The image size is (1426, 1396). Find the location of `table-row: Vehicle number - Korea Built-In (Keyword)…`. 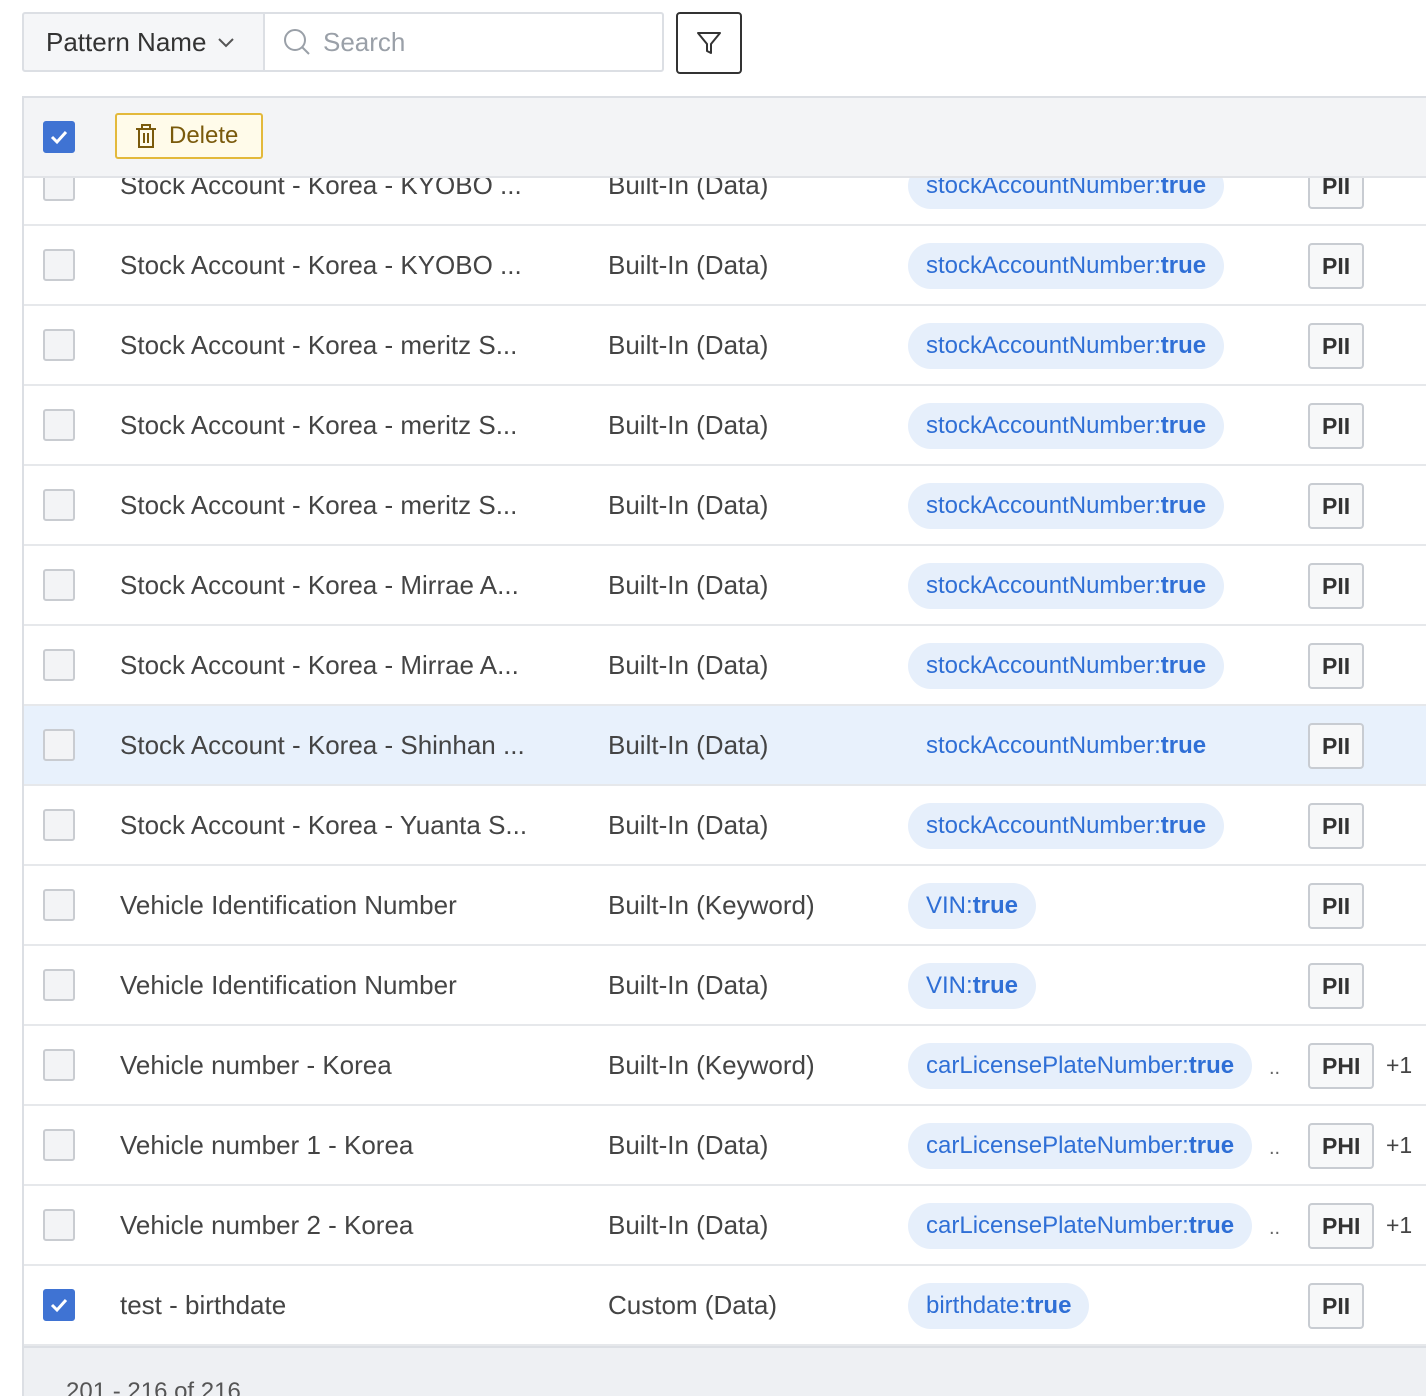

table-row: Vehicle number - Korea Built-In (Keyword)… is located at coordinates (725, 1066).